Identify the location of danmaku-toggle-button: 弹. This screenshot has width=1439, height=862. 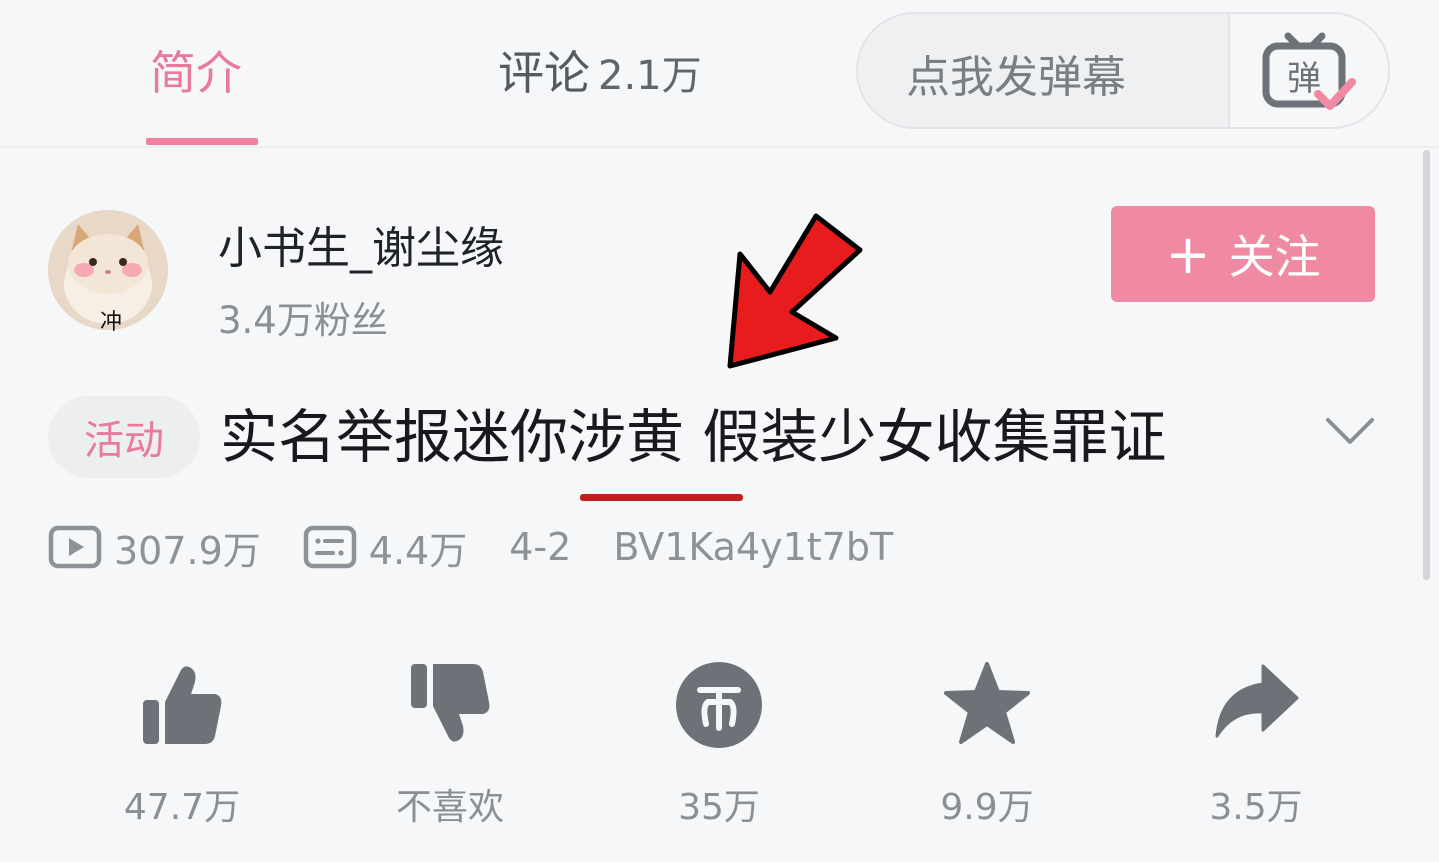
(1308, 70).